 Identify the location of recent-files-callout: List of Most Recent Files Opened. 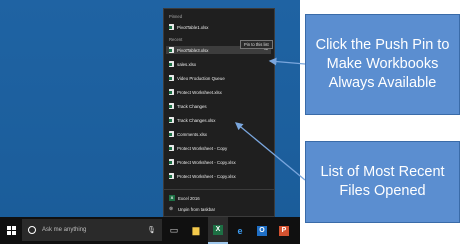
(382, 182).